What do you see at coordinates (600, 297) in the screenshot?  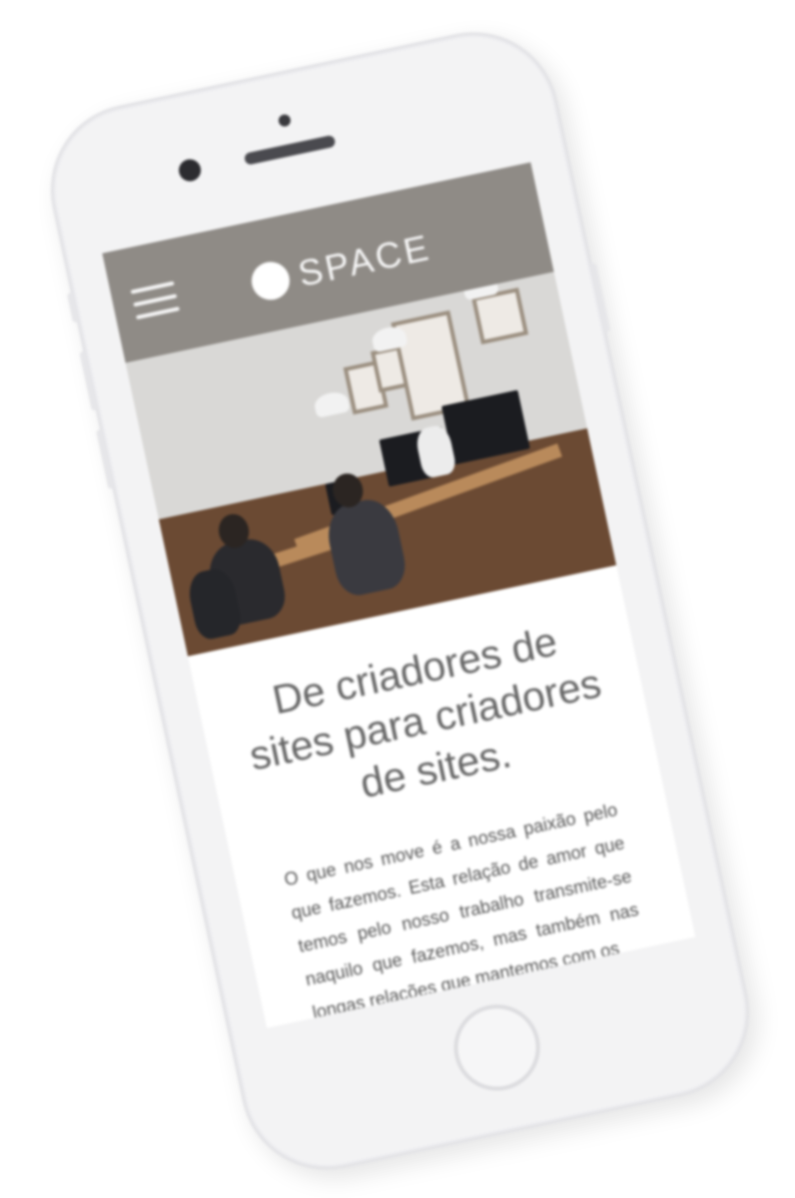 I see `phone-power-button` at bounding box center [600, 297].